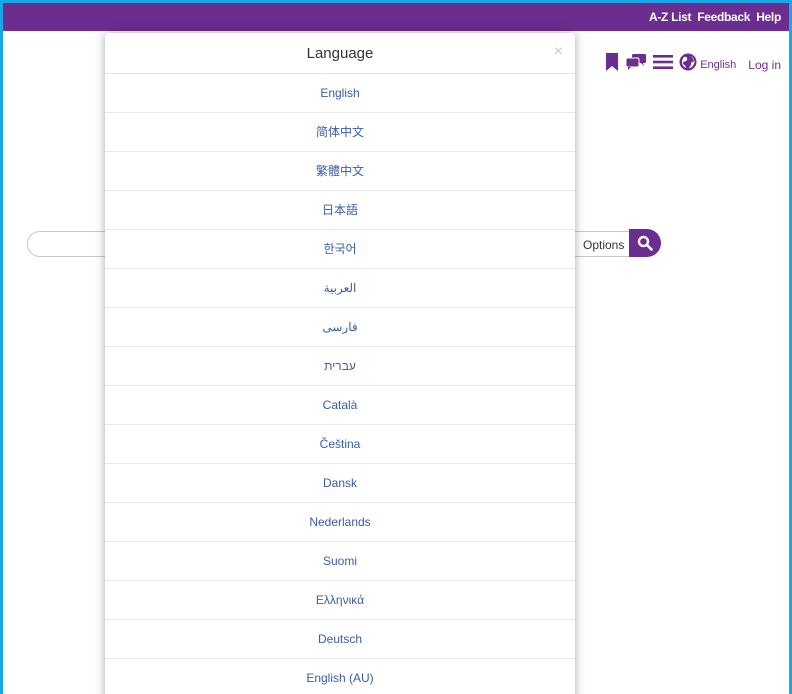  What do you see at coordinates (396, 17) in the screenshot?
I see `top-navigation-bar: A-Z List Feedback Help` at bounding box center [396, 17].